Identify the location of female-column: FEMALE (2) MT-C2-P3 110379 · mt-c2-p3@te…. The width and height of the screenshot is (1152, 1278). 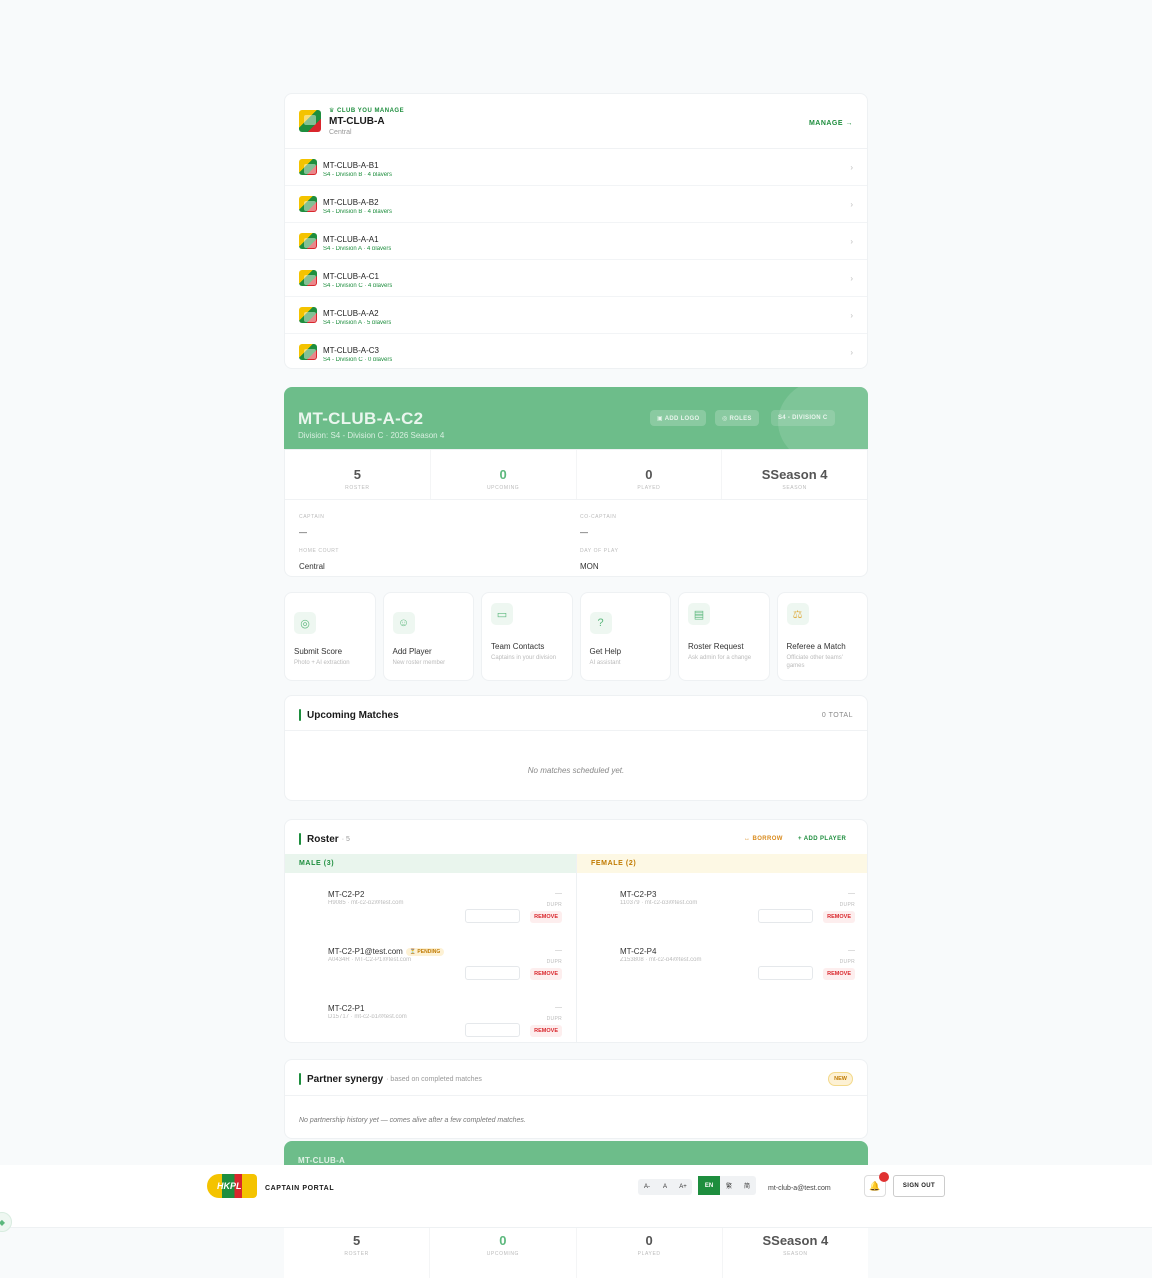
(722, 948).